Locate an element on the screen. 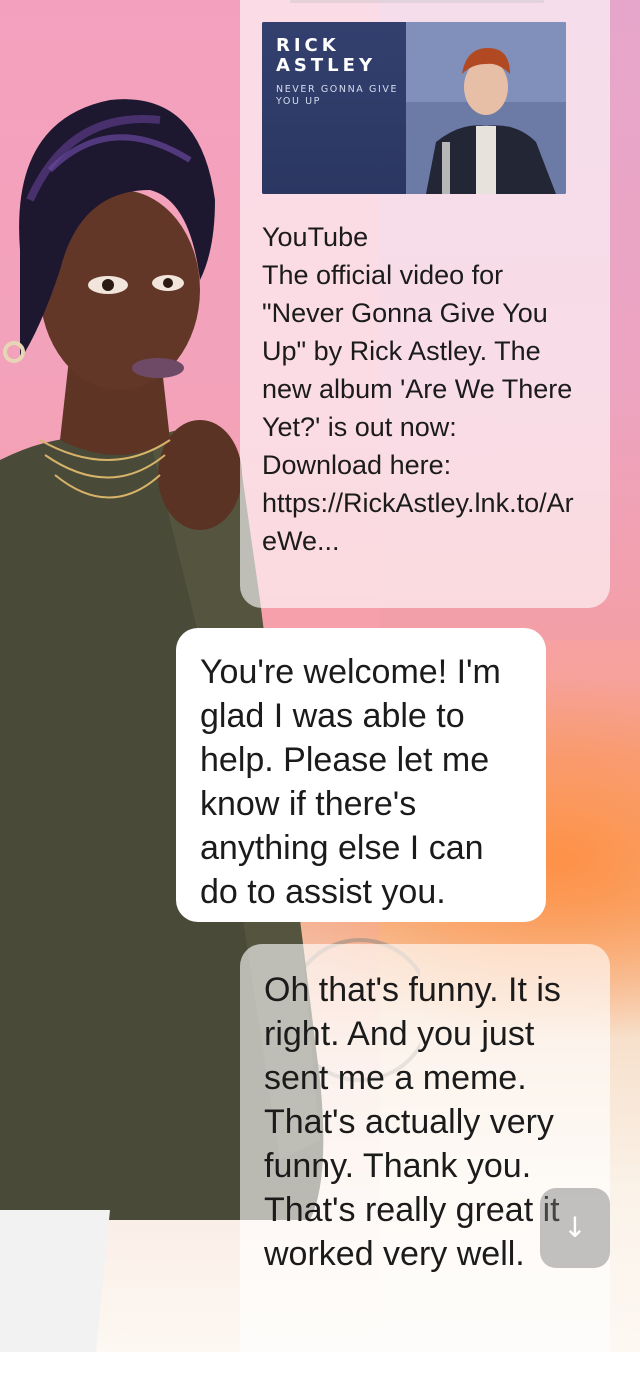 The width and height of the screenshot is (640, 1374). scroll-to-bottom-button: ↓ is located at coordinates (575, 1228).